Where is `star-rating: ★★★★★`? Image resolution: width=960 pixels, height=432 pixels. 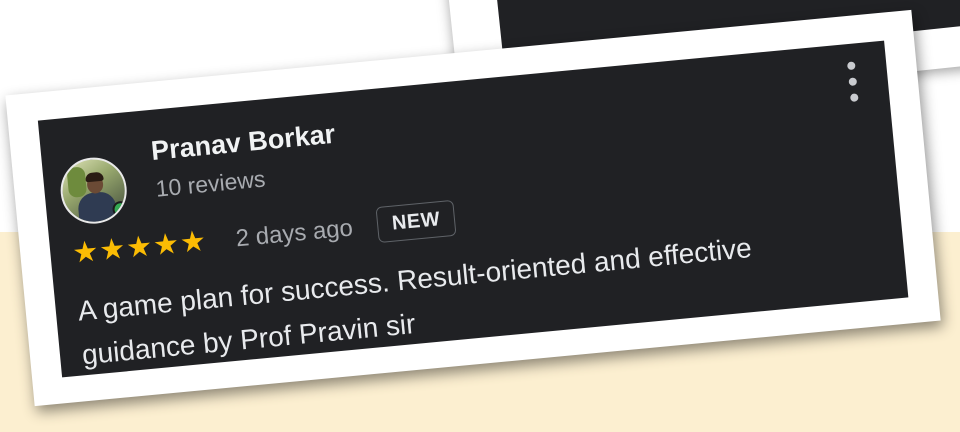
star-rating: ★★★★★ is located at coordinates (140, 247).